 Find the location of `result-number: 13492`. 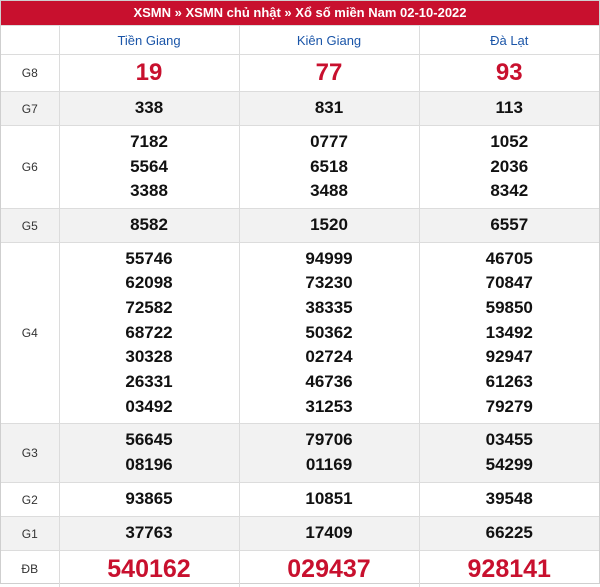

result-number: 13492 is located at coordinates (510, 333).